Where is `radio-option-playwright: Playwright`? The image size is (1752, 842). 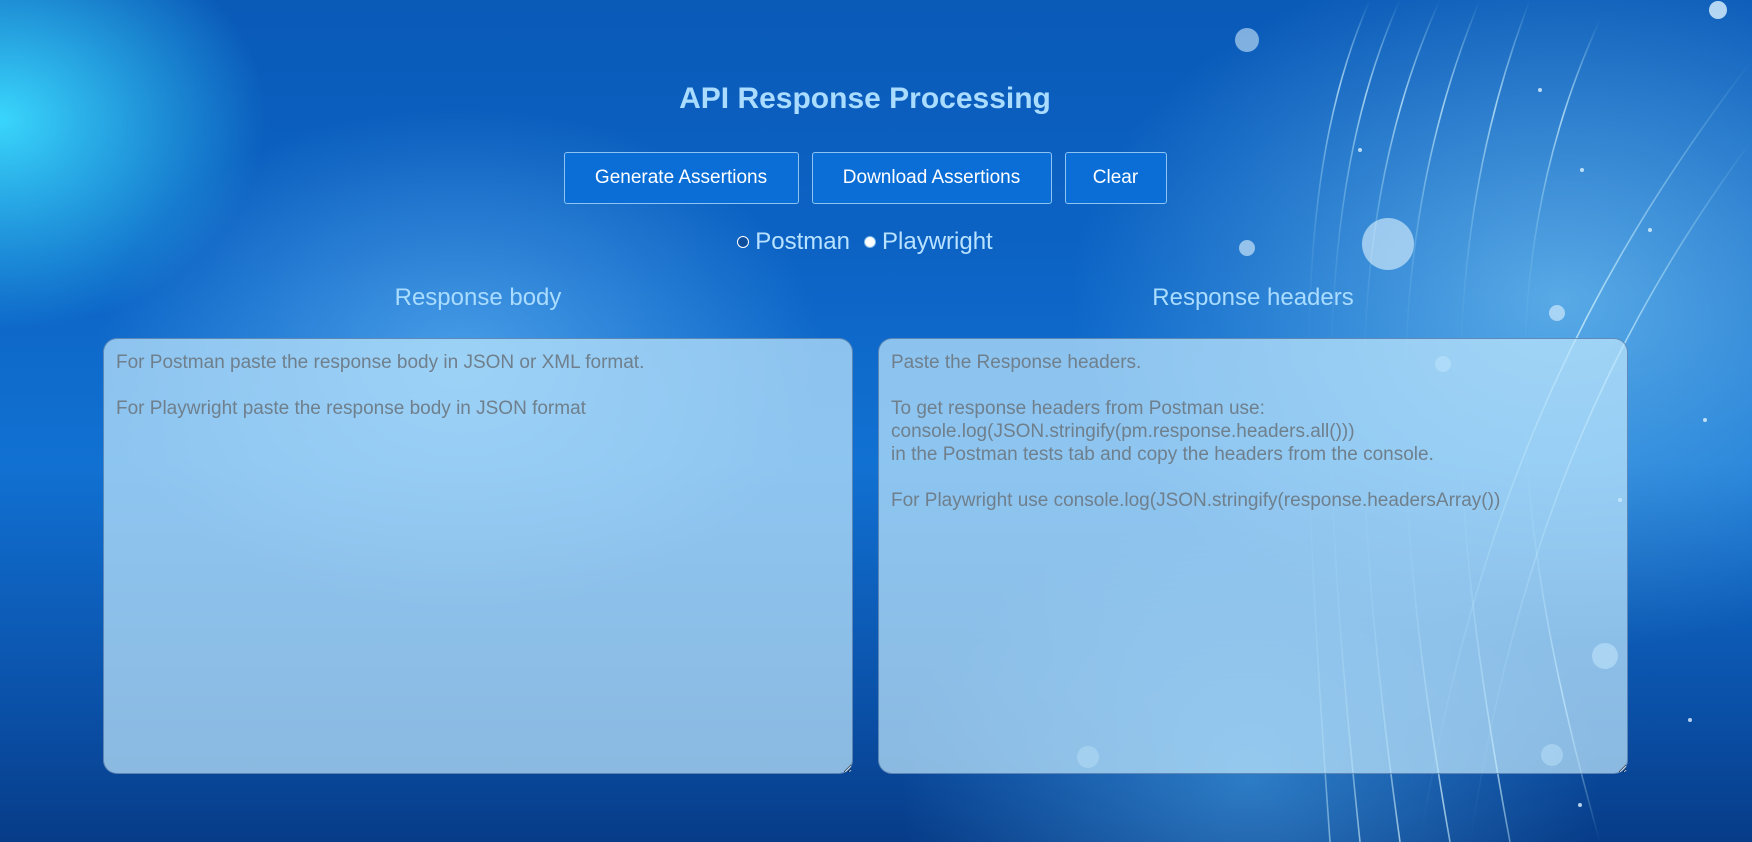
radio-option-playwright: Playwright is located at coordinates (928, 242).